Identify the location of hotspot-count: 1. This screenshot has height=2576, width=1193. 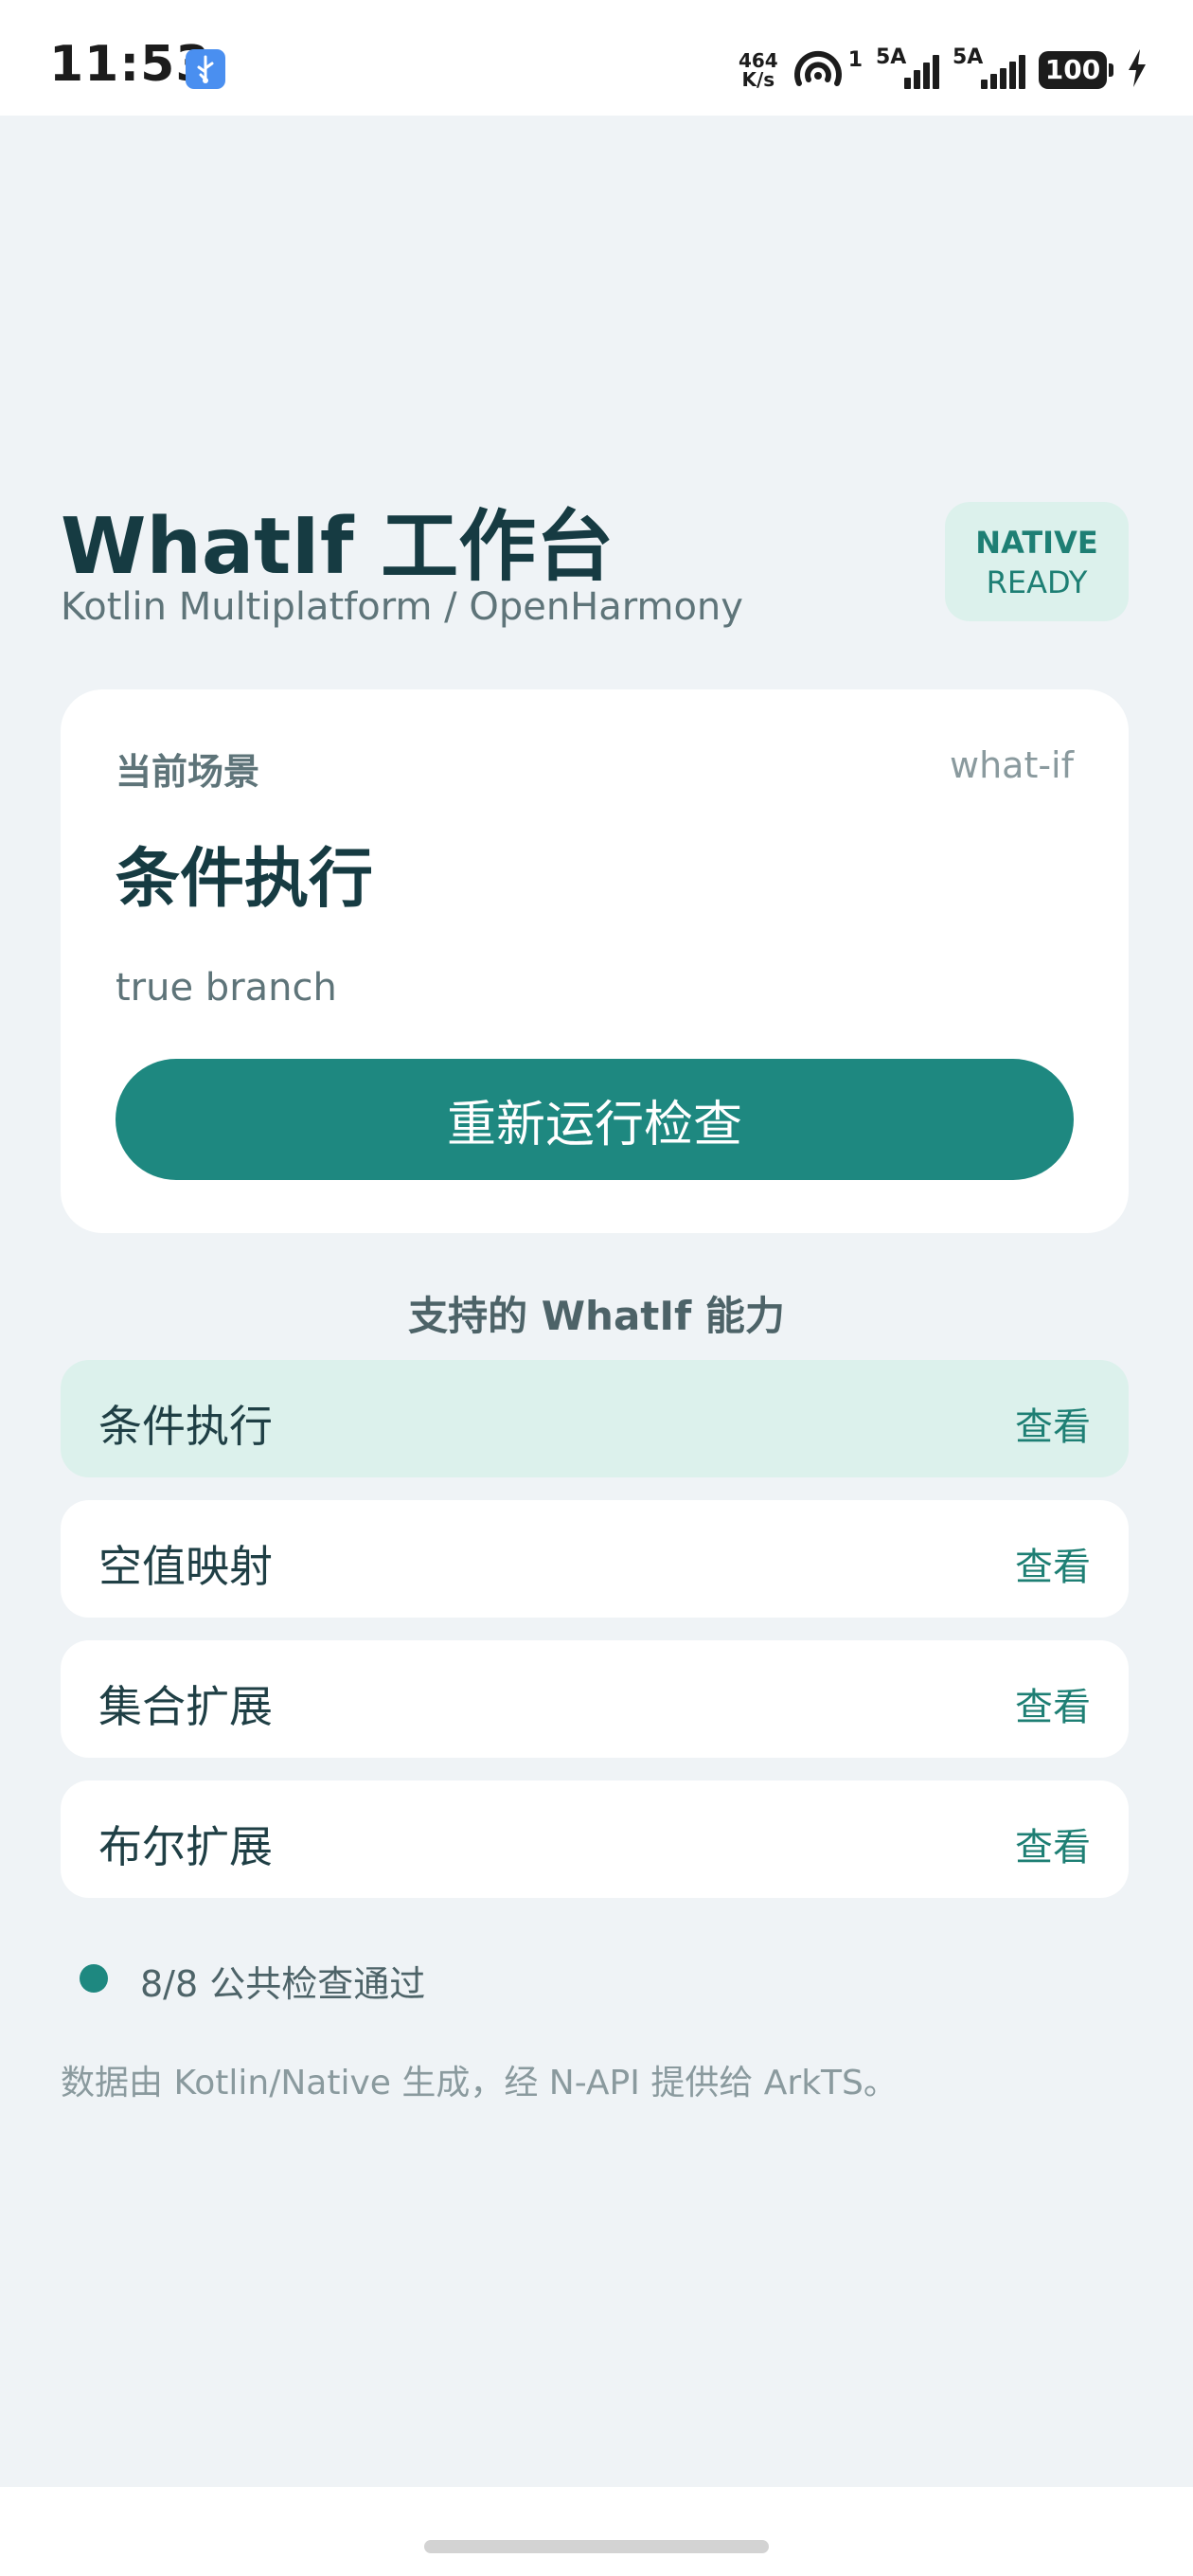
(855, 59).